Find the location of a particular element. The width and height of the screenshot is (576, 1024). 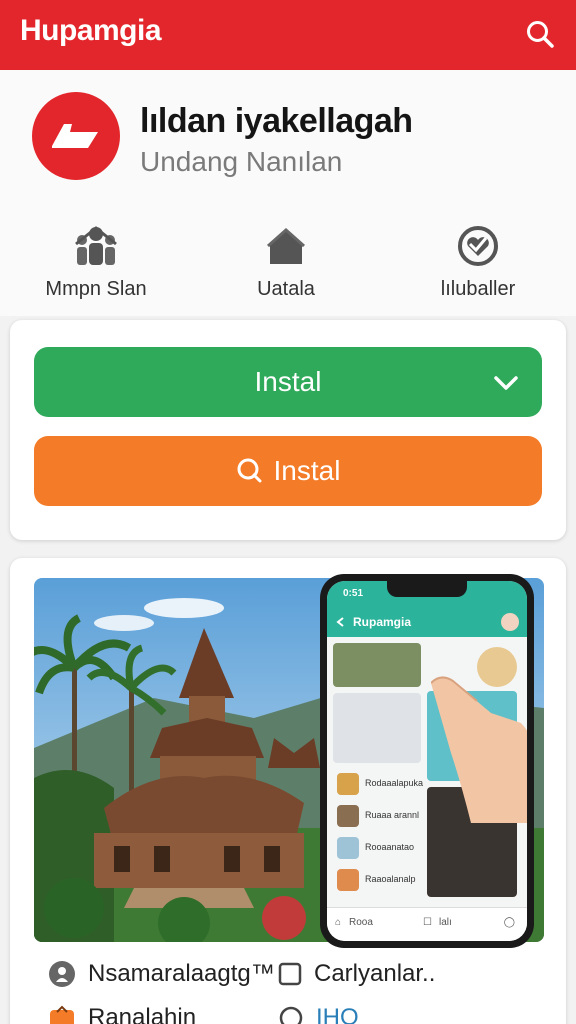

list-item: Ruaaa arannl is located at coordinates (379, 817).